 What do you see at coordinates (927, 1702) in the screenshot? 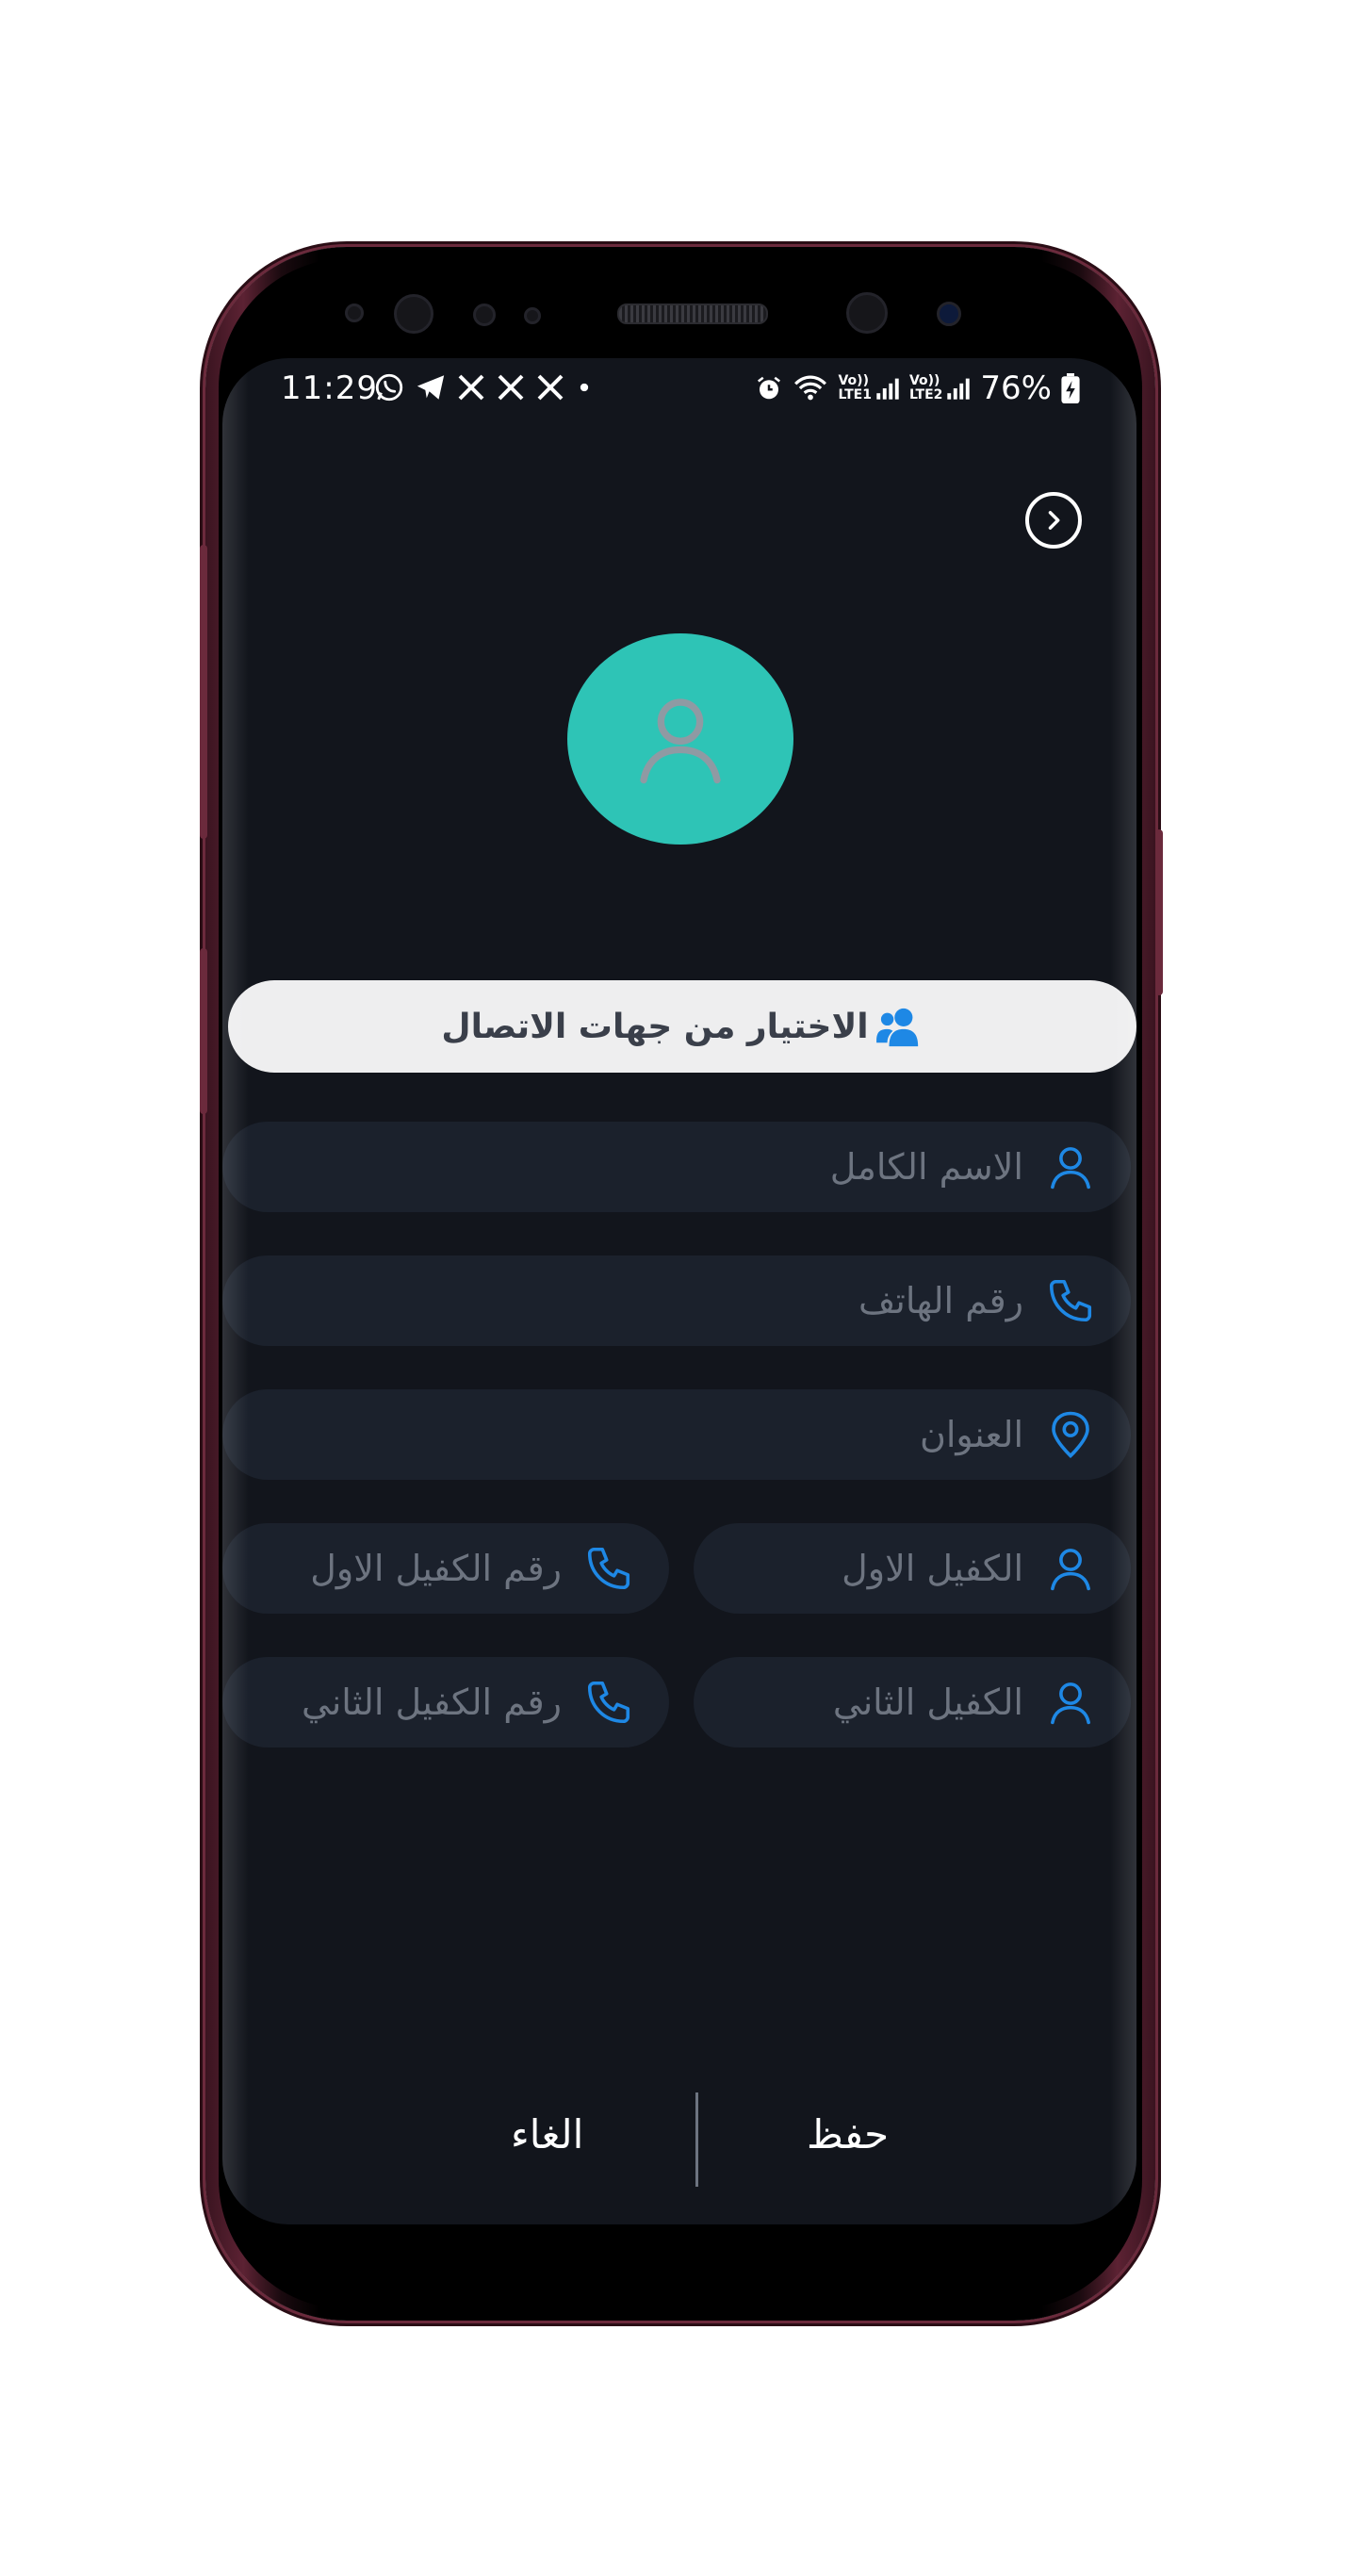
I see `guarantor2-placeholder: الكفيل الثاني` at bounding box center [927, 1702].